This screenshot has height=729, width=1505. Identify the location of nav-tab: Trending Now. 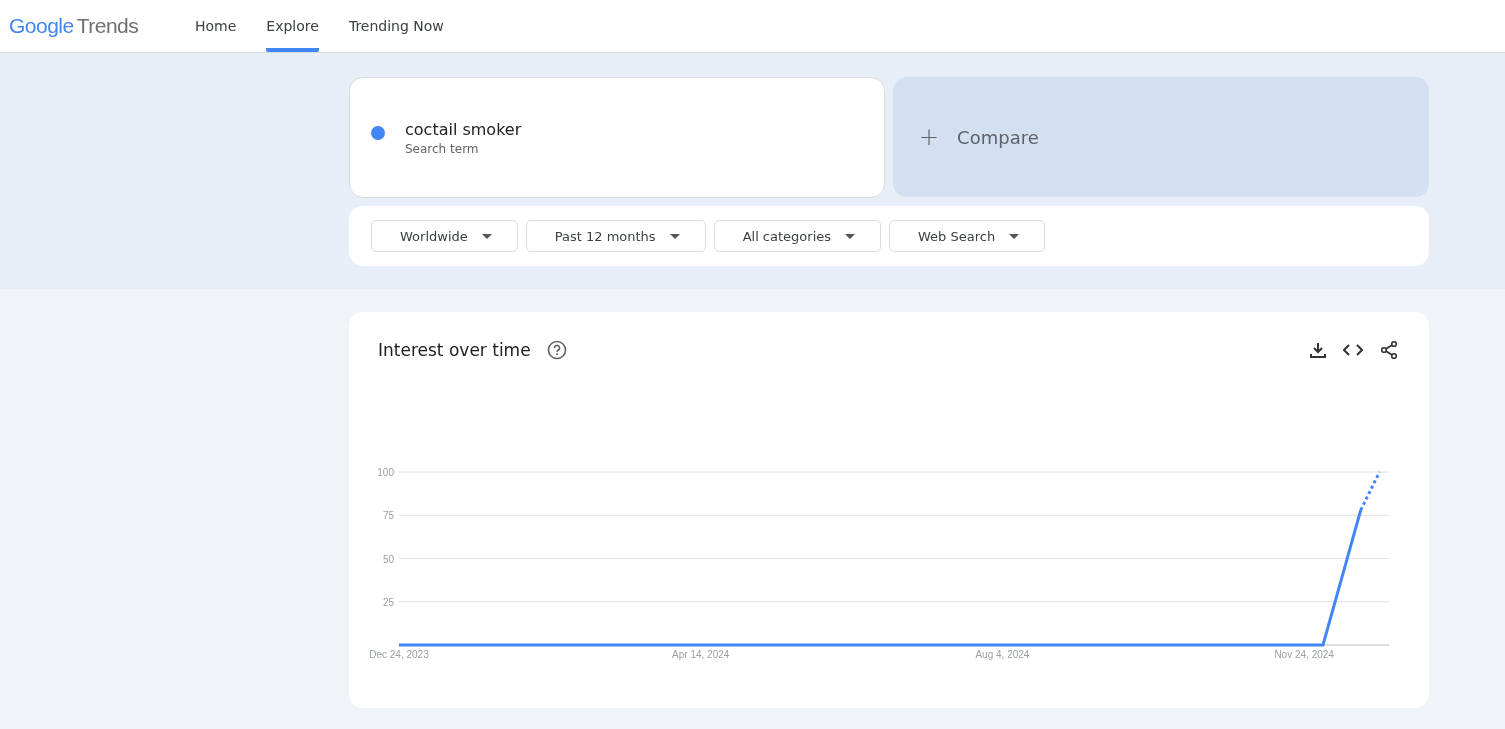
(396, 26).